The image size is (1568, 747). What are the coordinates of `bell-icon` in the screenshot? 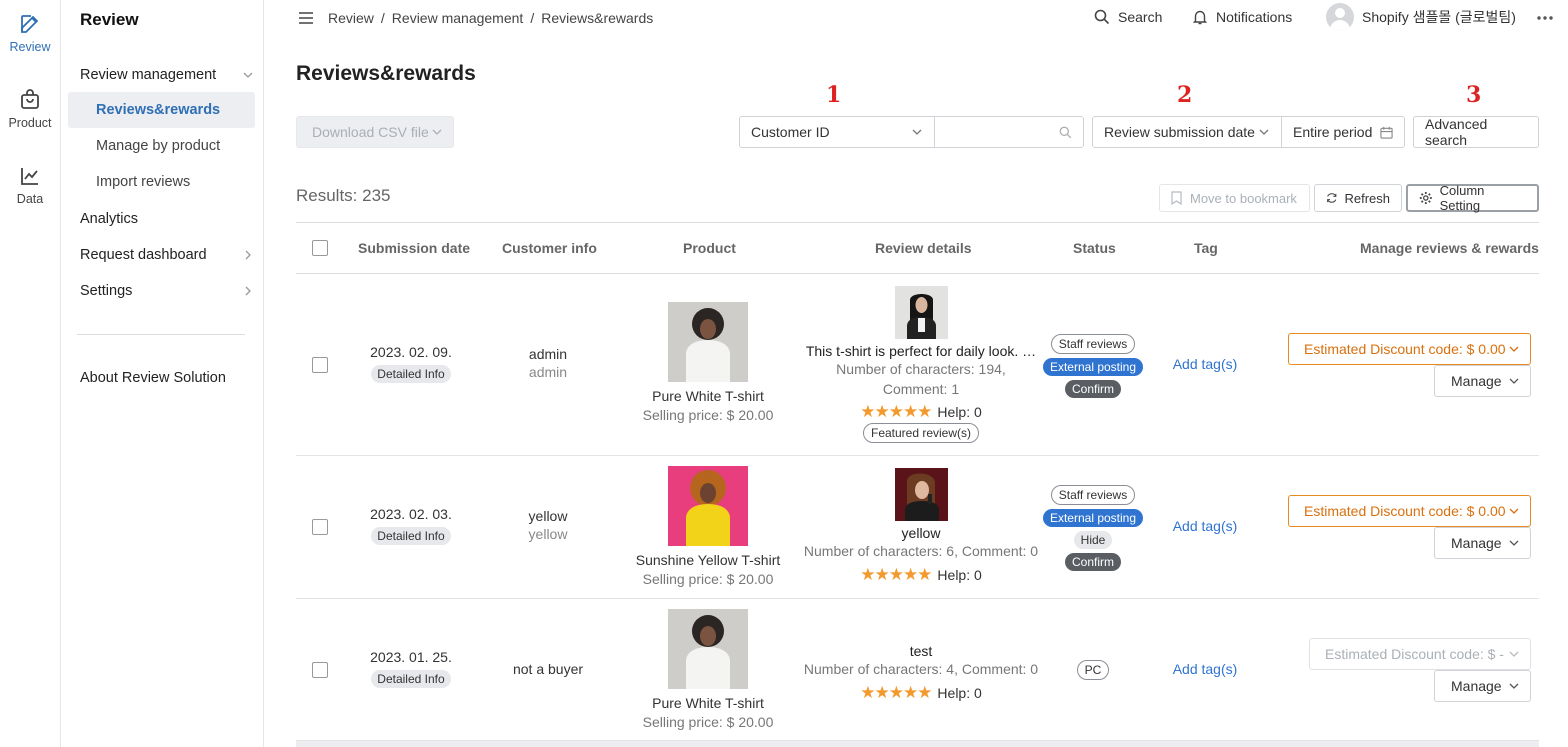 It's located at (1200, 17).